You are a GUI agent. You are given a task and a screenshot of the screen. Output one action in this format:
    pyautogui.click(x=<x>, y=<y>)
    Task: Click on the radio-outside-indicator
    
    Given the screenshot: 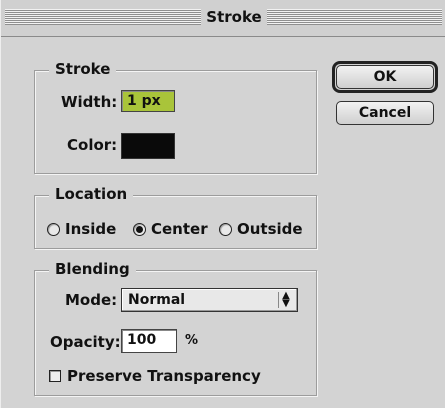 What is the action you would take?
    pyautogui.click(x=225, y=229)
    